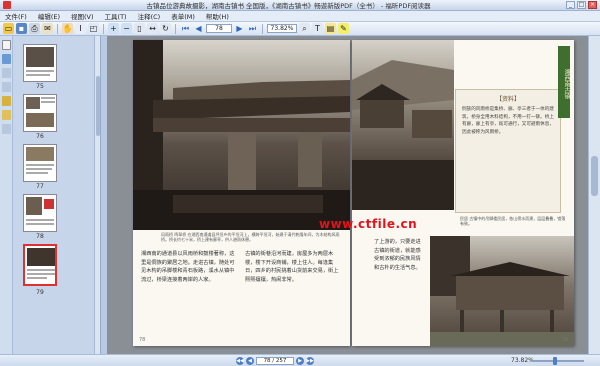 The width and height of the screenshot is (600, 366). What do you see at coordinates (40, 236) in the screenshot?
I see `thumbnail-label: 78` at bounding box center [40, 236].